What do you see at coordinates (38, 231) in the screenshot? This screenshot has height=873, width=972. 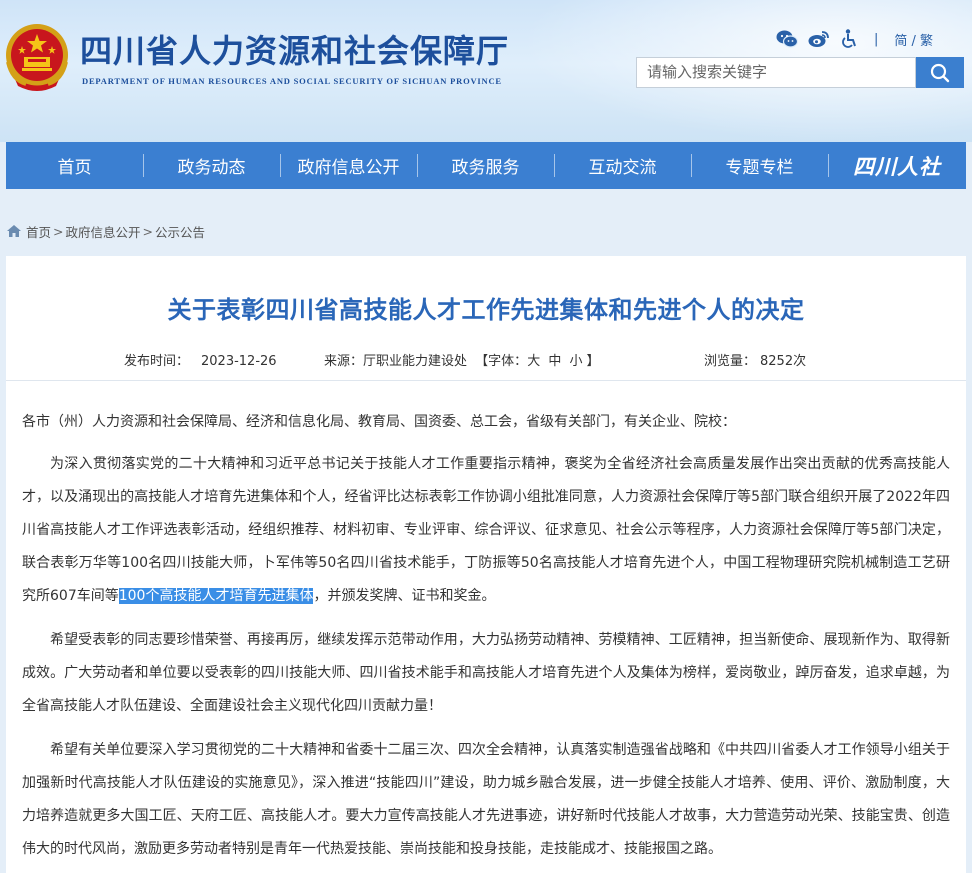 I see `breadcrumb-home: 首页` at bounding box center [38, 231].